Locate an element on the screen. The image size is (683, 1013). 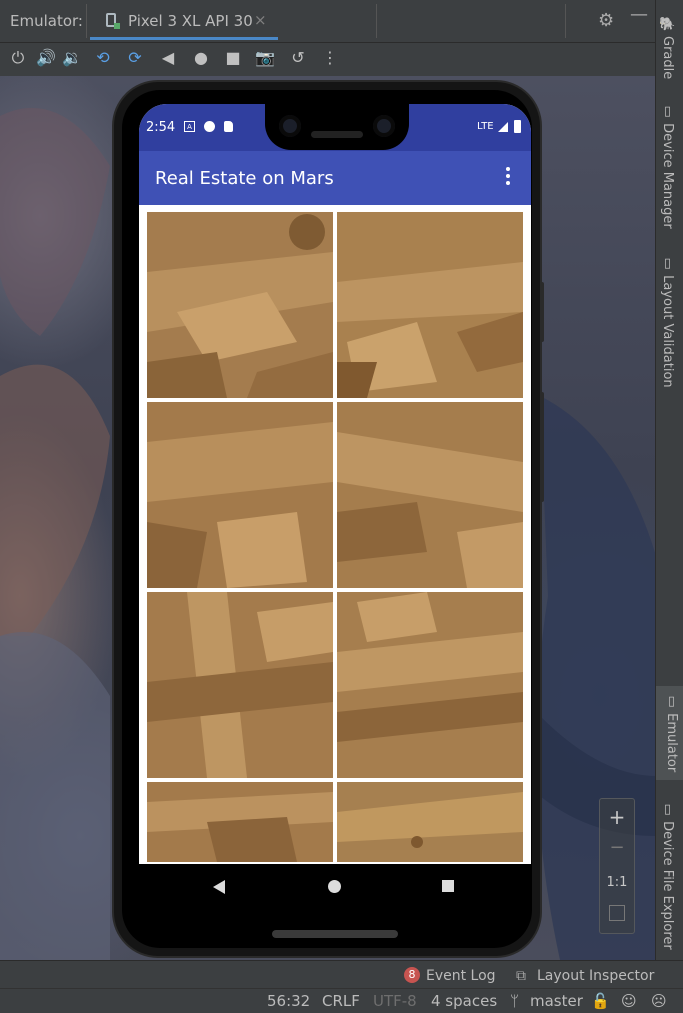
side-tab-label: Device File Explorer is located at coordinates (667, 885).